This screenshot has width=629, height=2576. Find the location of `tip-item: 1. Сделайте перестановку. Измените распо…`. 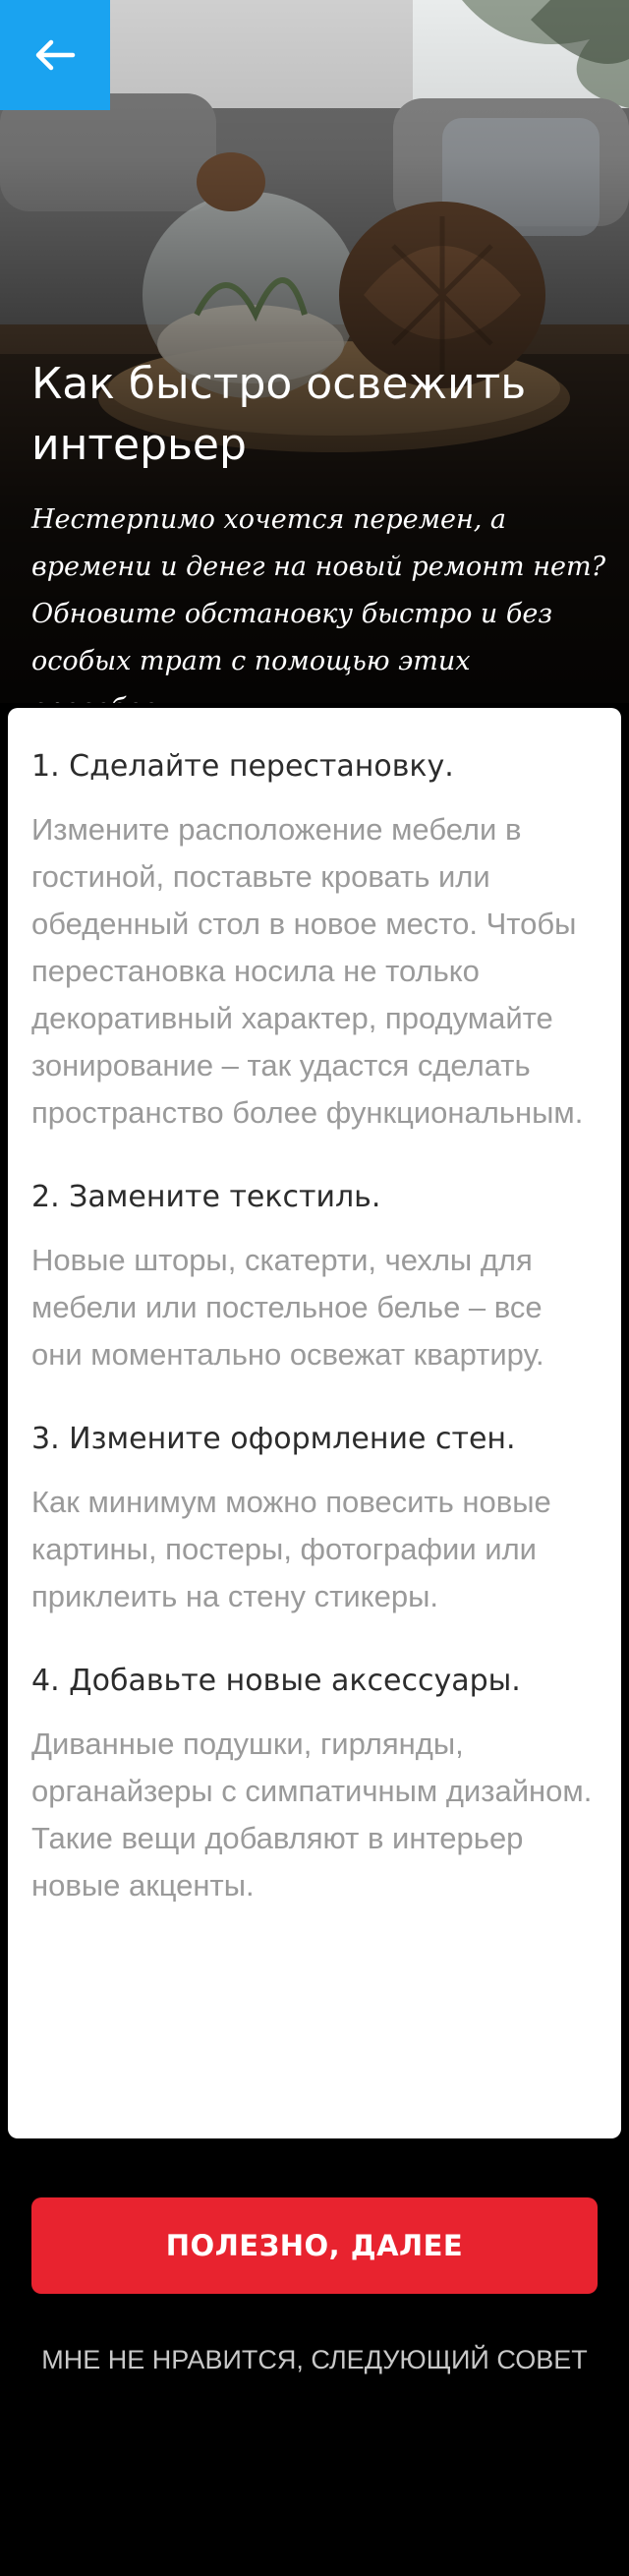

tip-item: 1. Сделайте перестановку. Измените распо… is located at coordinates (314, 942).